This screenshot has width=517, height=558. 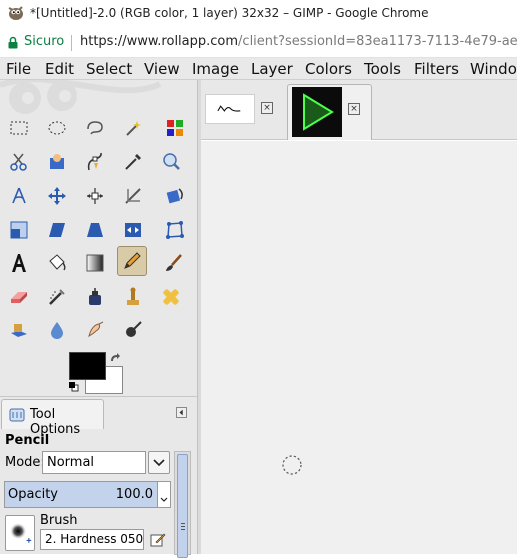 What do you see at coordinates (215, 69) in the screenshot?
I see `menu-image: Image` at bounding box center [215, 69].